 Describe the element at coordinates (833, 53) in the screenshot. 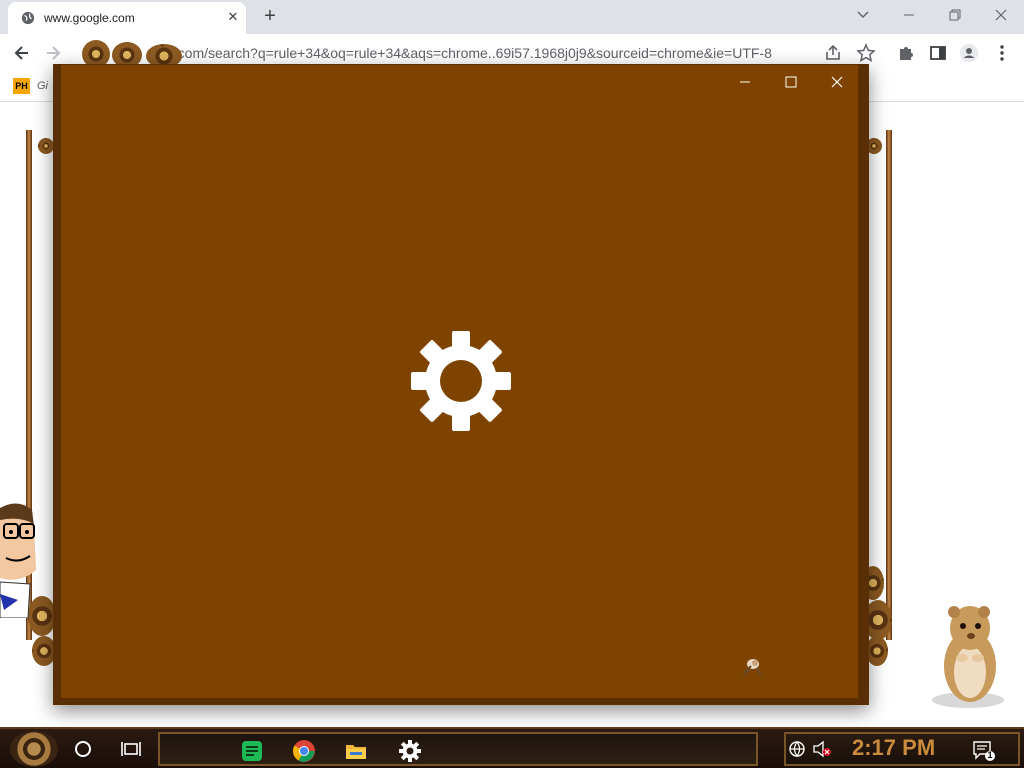

I see `share-icon` at that location.